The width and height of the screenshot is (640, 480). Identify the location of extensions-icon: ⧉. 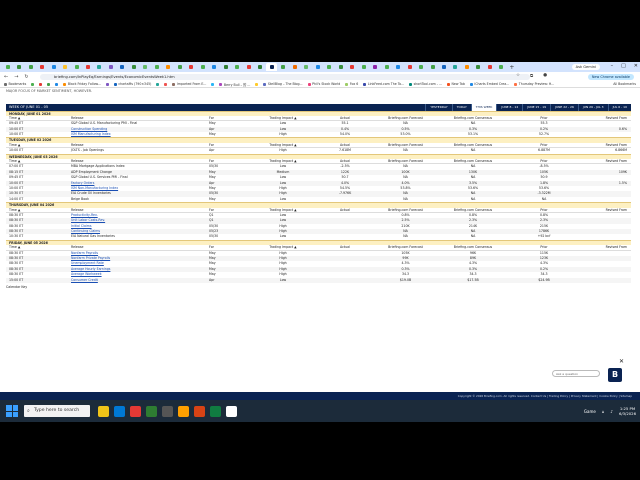
(531, 76).